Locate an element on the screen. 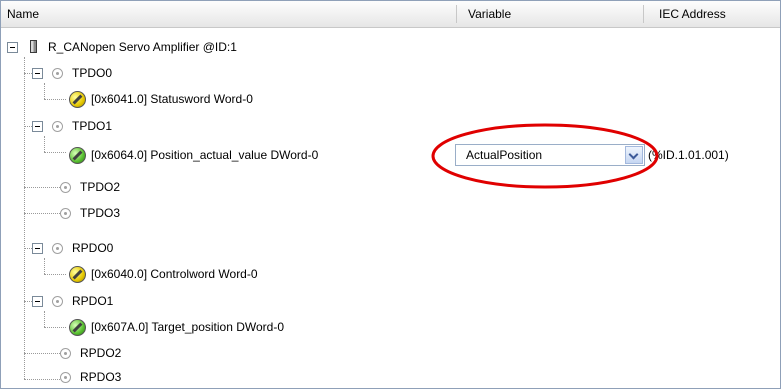  tree-node-tpdo0: TPDO0 is located at coordinates (390, 73).